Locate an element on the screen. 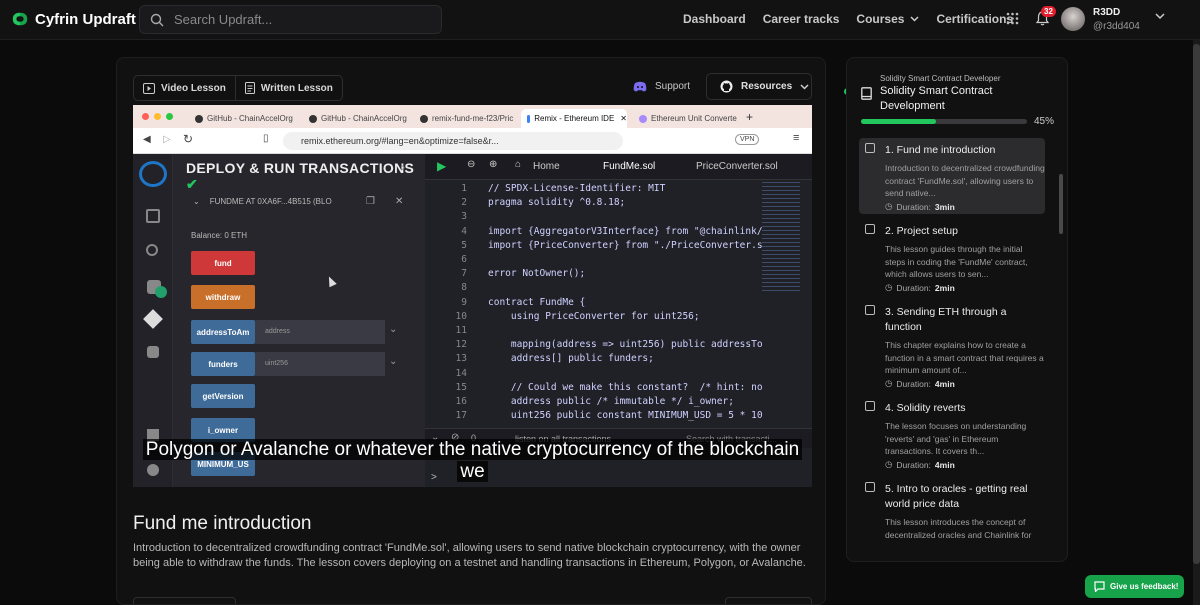 The image size is (1200, 605). tab-video-lesson: Video Lesson is located at coordinates (184, 88).